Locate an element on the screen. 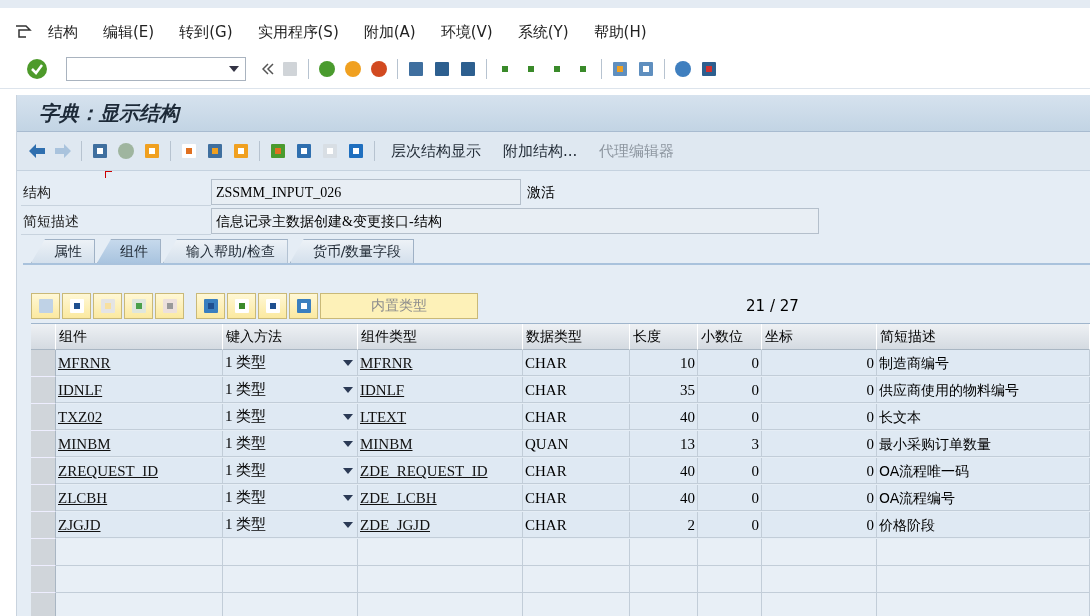 This screenshot has height=616, width=1090. menu-icon is located at coordinates (23, 32).